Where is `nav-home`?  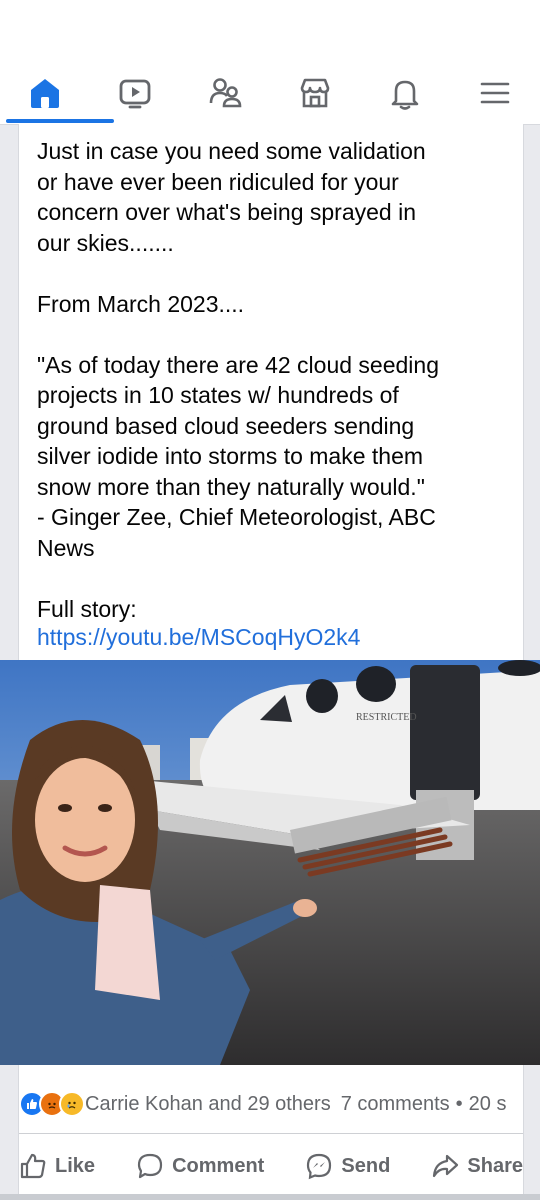 nav-home is located at coordinates (45, 93).